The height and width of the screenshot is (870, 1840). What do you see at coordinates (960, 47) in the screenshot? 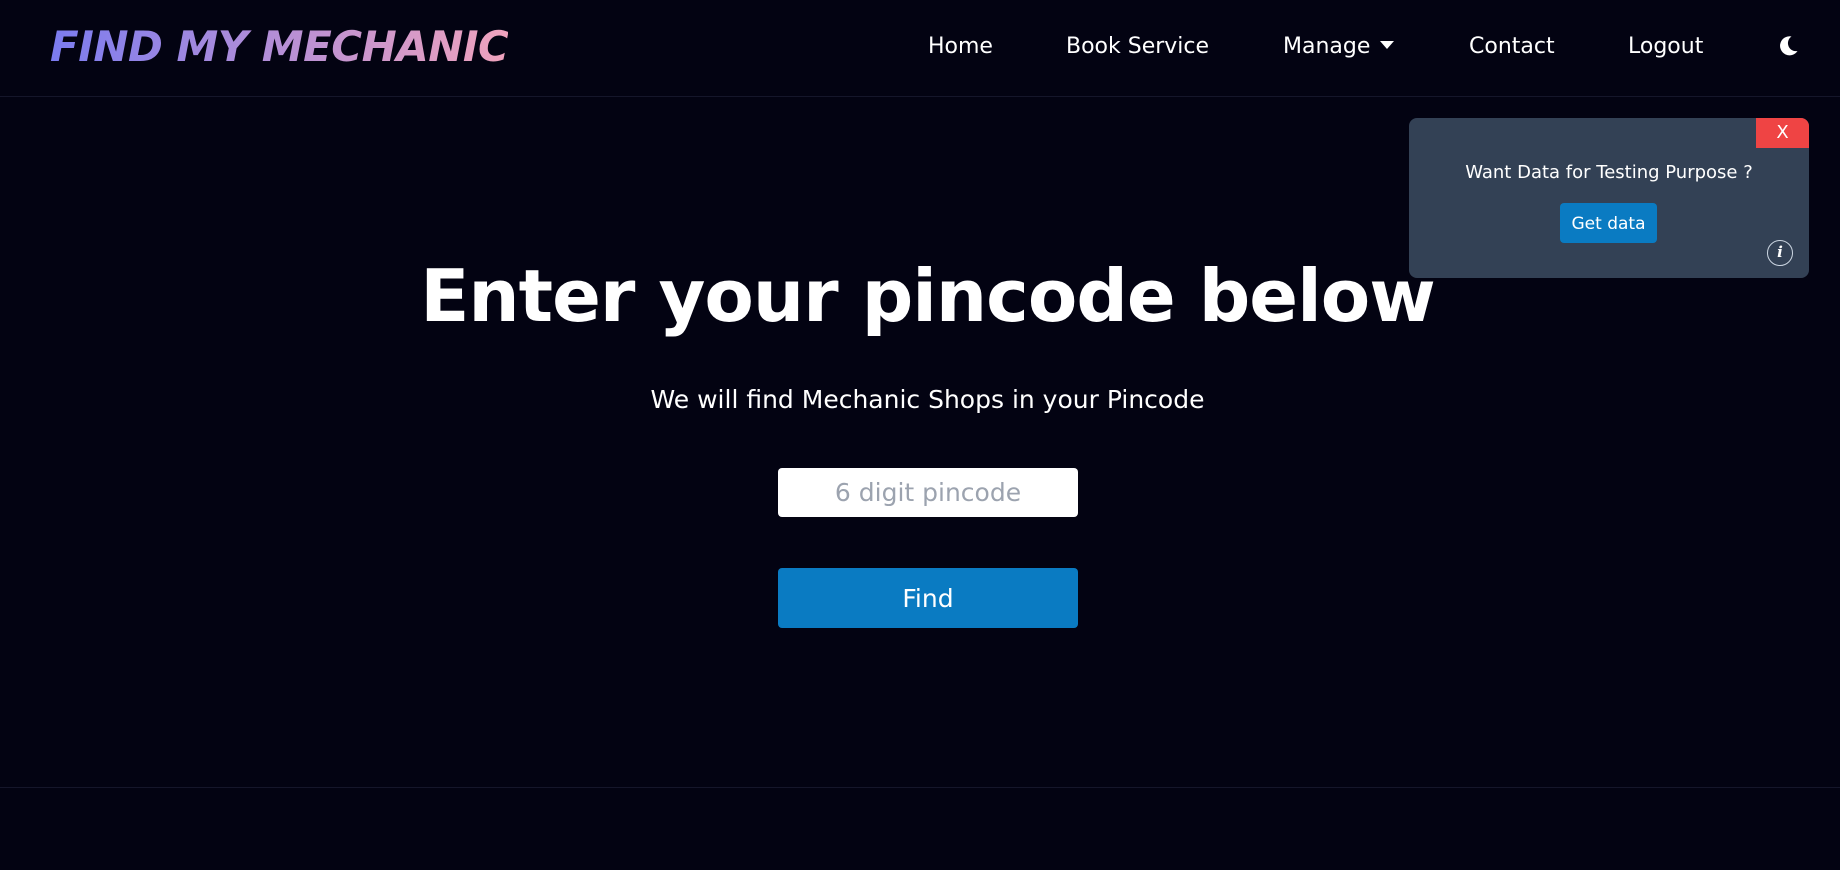
I see `nav-home-link: Home` at bounding box center [960, 47].